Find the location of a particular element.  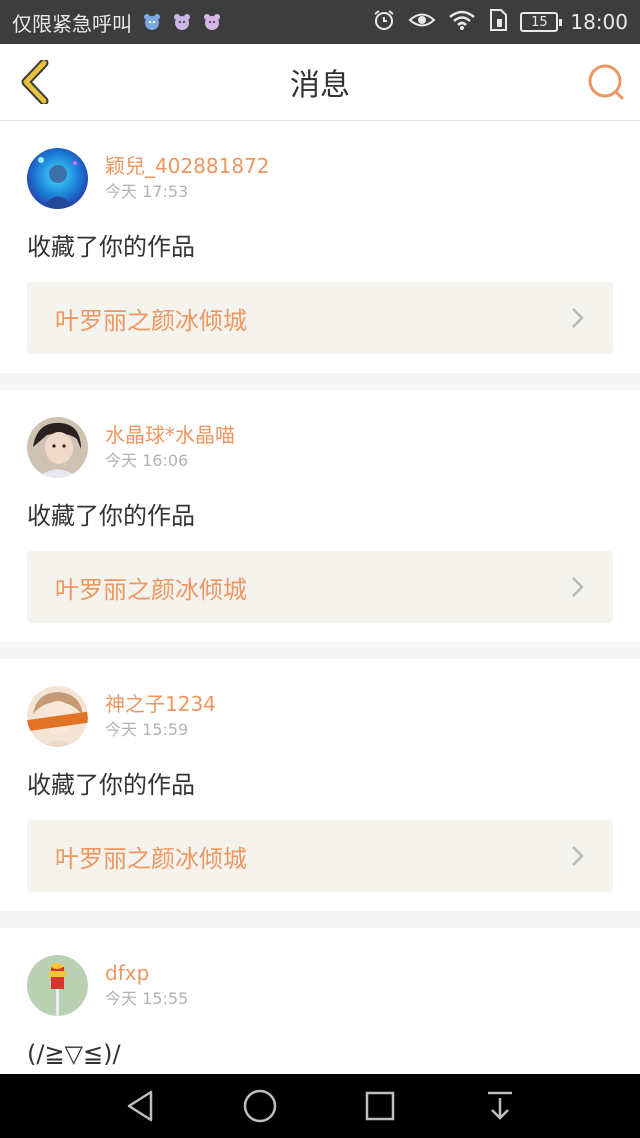

timestamp: 今天 15:59 is located at coordinates (147, 729).